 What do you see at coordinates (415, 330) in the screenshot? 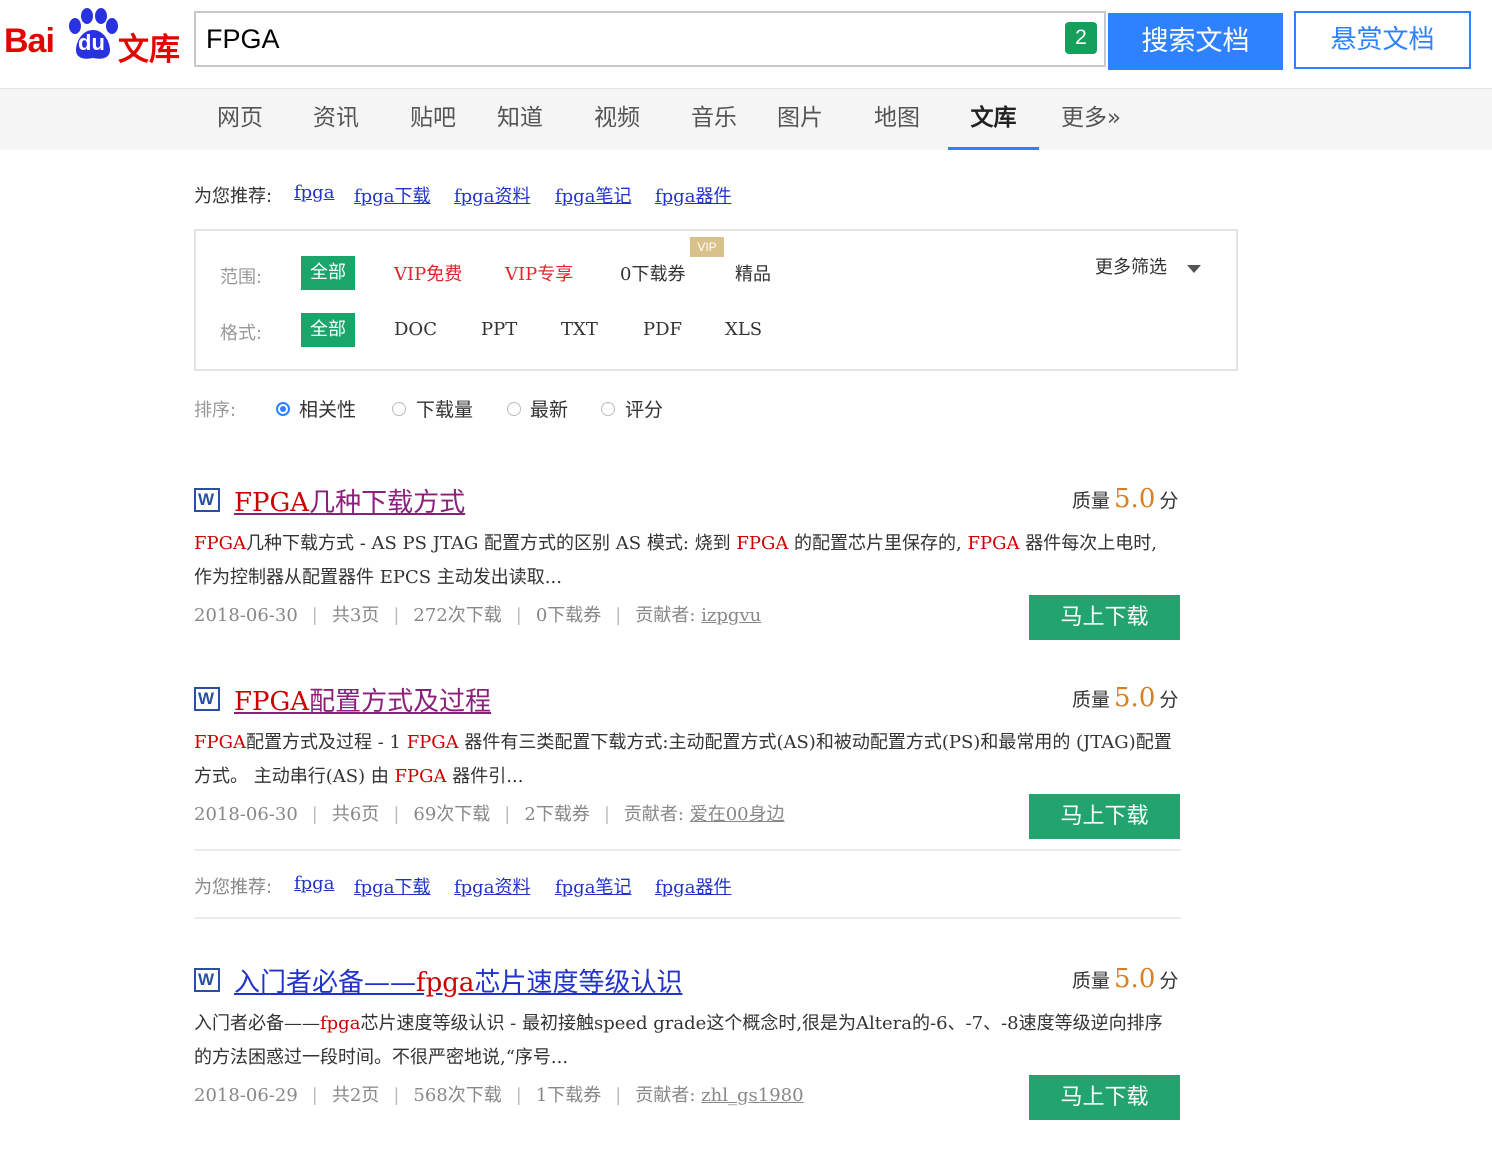
I see `format-option-doc: DOC` at bounding box center [415, 330].